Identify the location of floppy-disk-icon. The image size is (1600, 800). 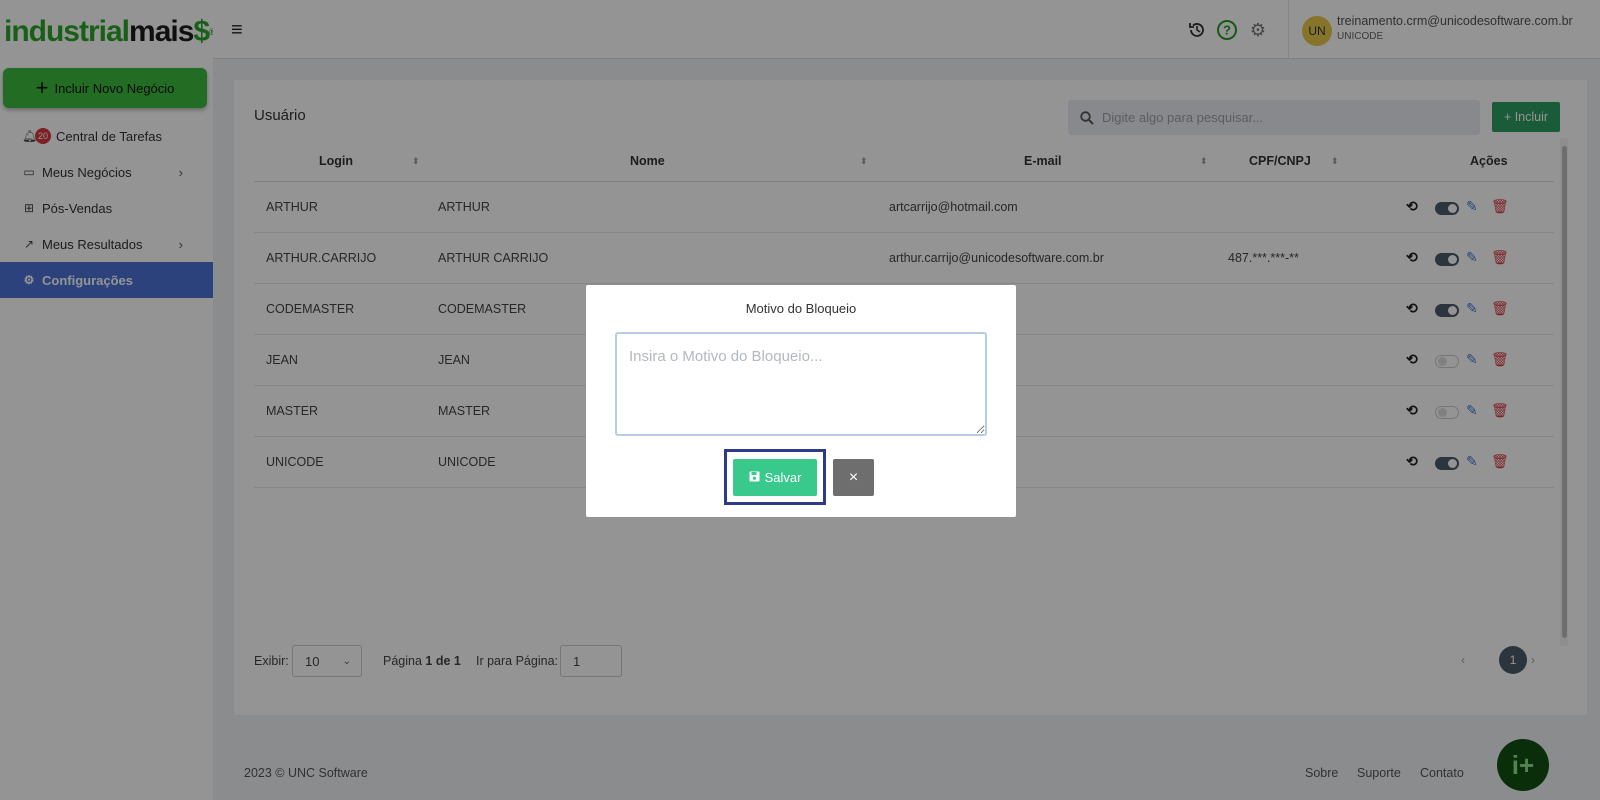
(754, 478).